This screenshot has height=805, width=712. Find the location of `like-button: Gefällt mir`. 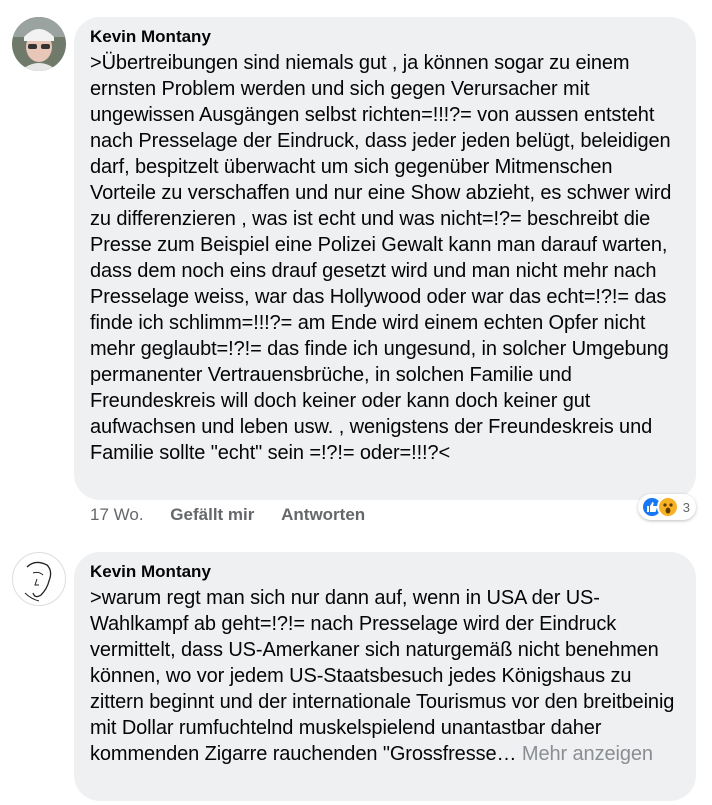

like-button: Gefällt mir is located at coordinates (212, 515).